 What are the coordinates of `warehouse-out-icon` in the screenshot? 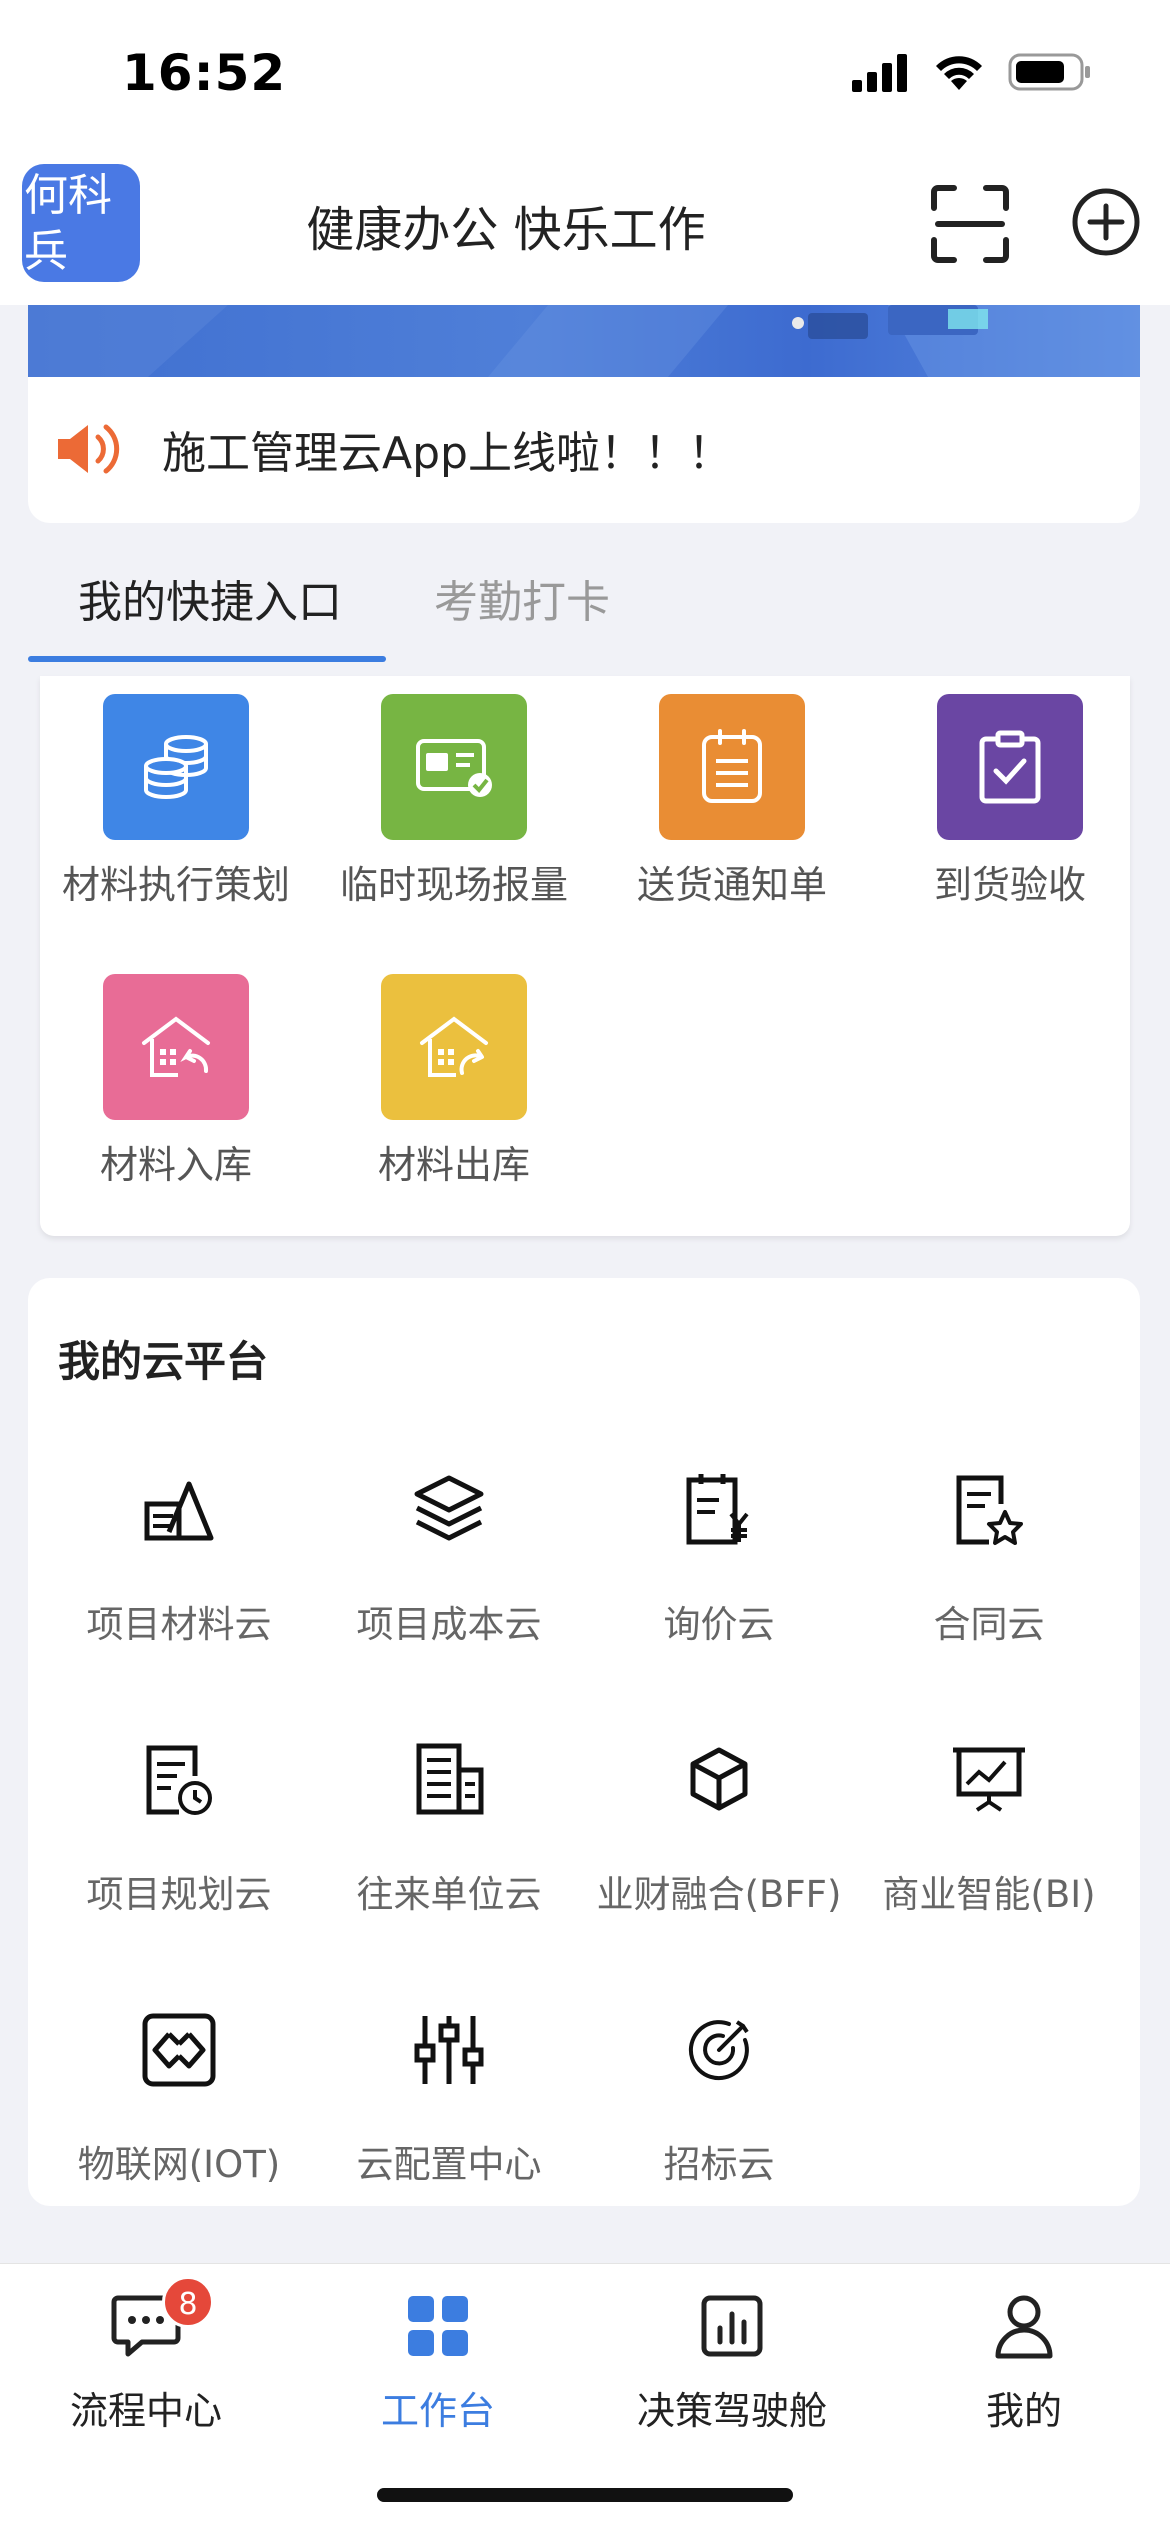 It's located at (454, 1047).